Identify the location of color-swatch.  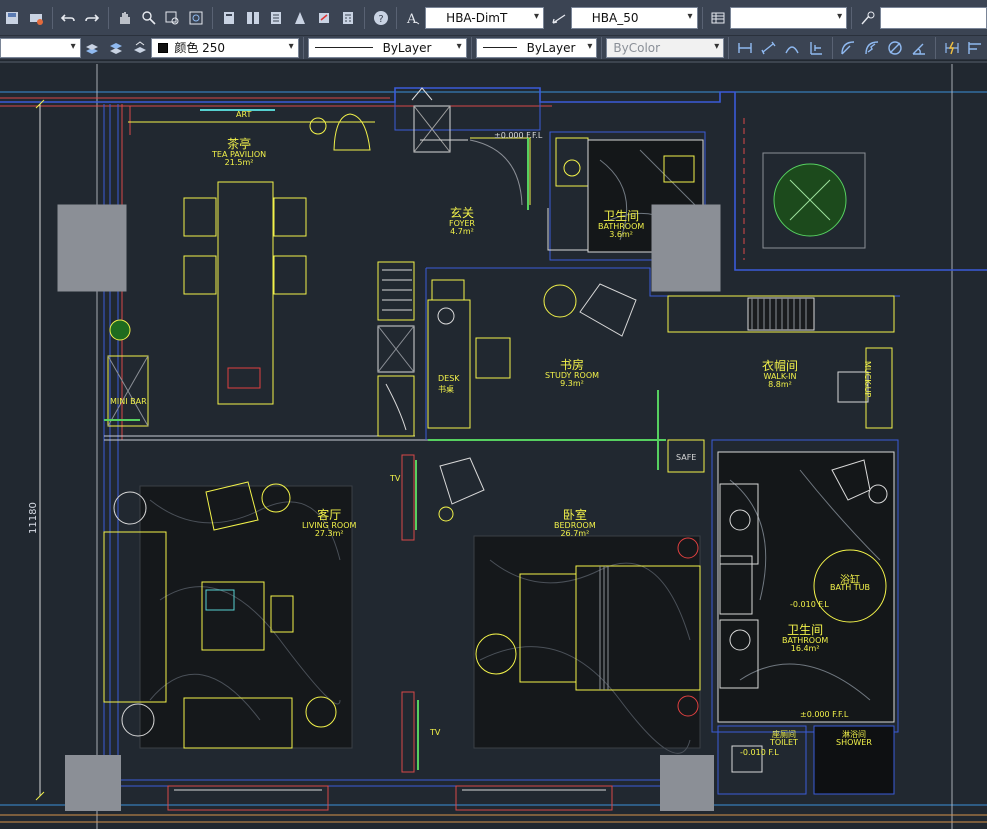
(163, 47).